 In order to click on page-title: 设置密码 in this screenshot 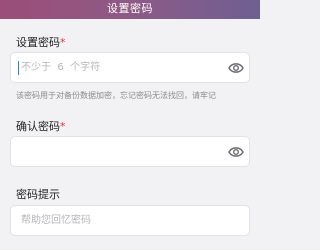, I will do `click(130, 8)`.